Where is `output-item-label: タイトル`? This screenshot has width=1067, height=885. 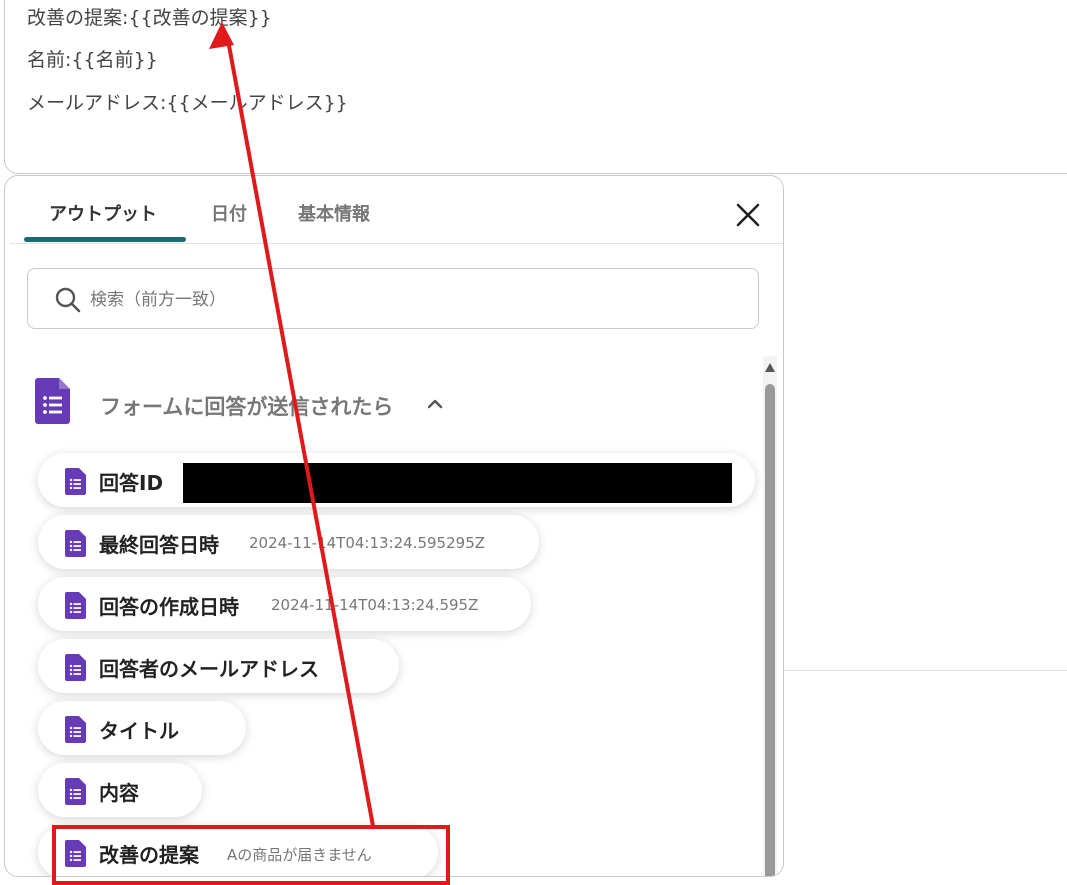 output-item-label: タイトル is located at coordinates (139, 731).